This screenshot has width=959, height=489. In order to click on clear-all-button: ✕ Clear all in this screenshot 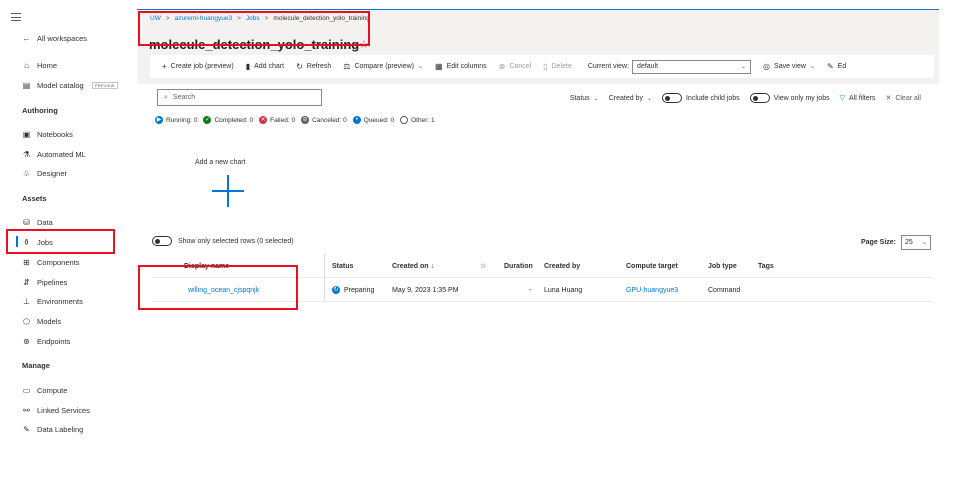, I will do `click(903, 98)`.